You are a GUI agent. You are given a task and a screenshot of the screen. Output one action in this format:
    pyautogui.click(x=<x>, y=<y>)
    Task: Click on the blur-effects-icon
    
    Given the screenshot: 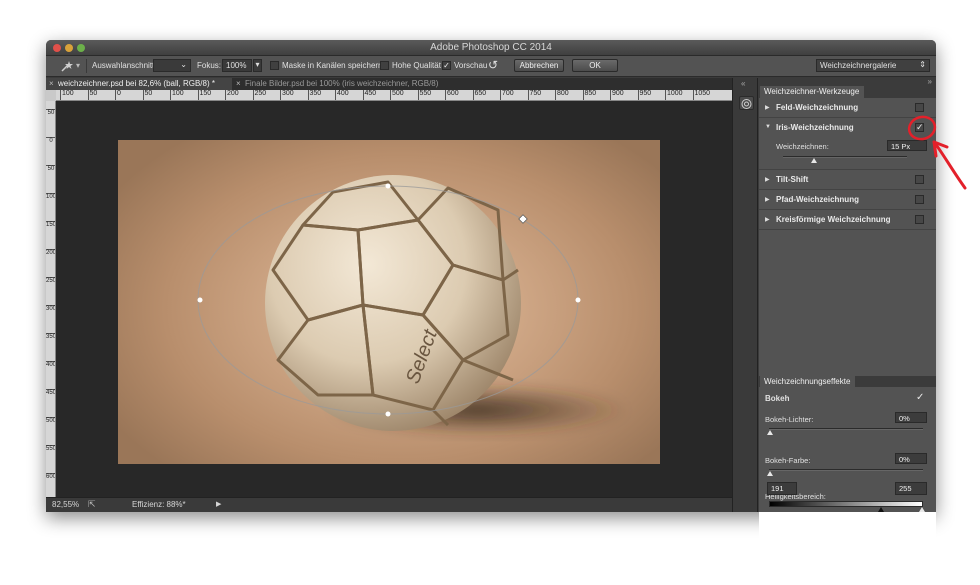 What is the action you would take?
    pyautogui.click(x=746, y=104)
    